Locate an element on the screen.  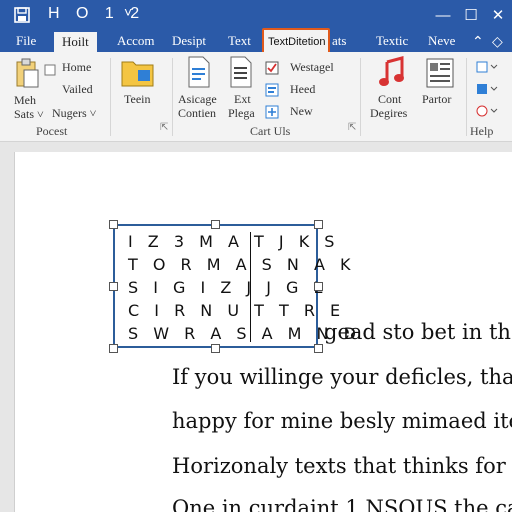
body-line-4: Horizonaly texts that thinks for s is located at coordinates (342, 466).